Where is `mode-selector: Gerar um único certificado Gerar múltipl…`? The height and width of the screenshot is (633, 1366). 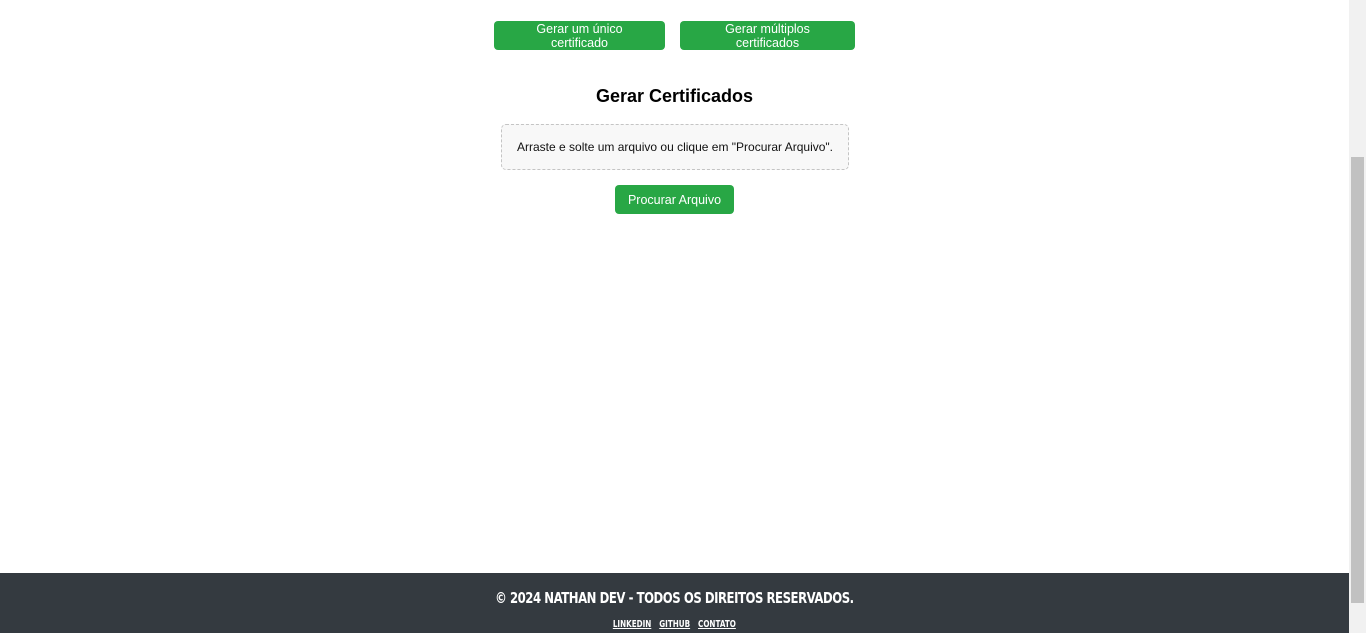
mode-selector: Gerar um único certificado Gerar múltipl… is located at coordinates (674, 35).